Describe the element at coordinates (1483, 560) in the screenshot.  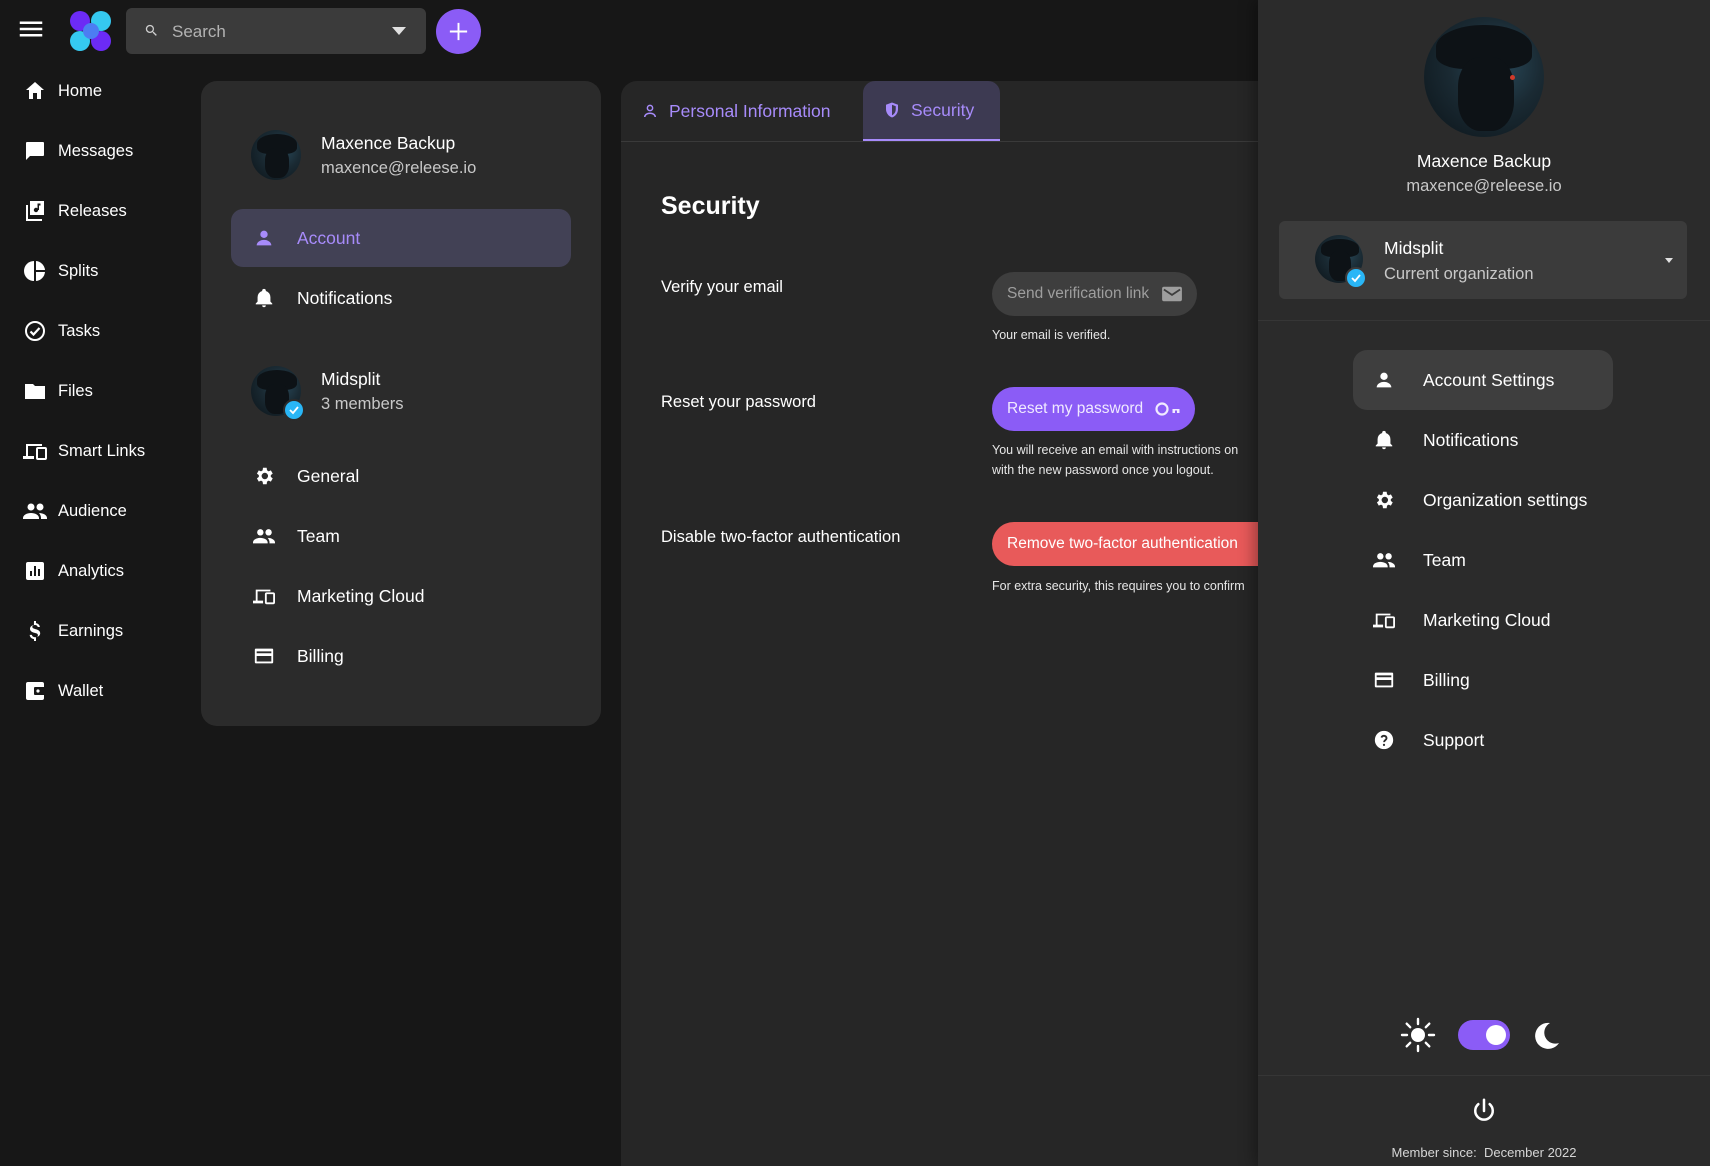
I see `drawer-item-team: Team` at that location.